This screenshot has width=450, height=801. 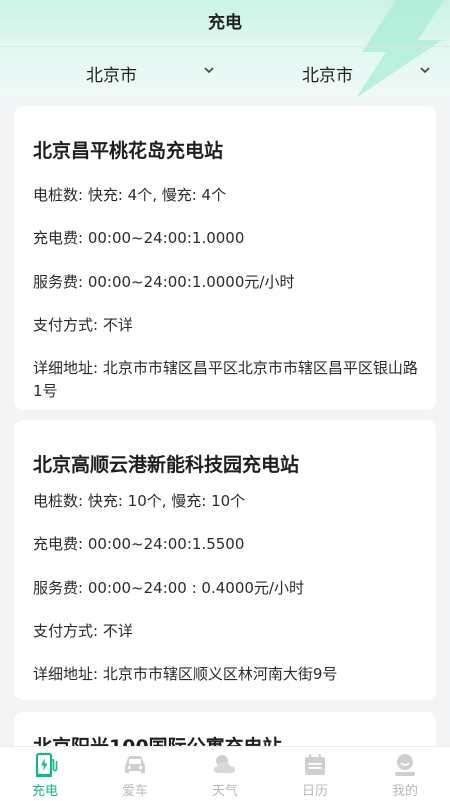 I want to click on station-name: 北京阳光100国际公寓充电站, so click(x=157, y=739).